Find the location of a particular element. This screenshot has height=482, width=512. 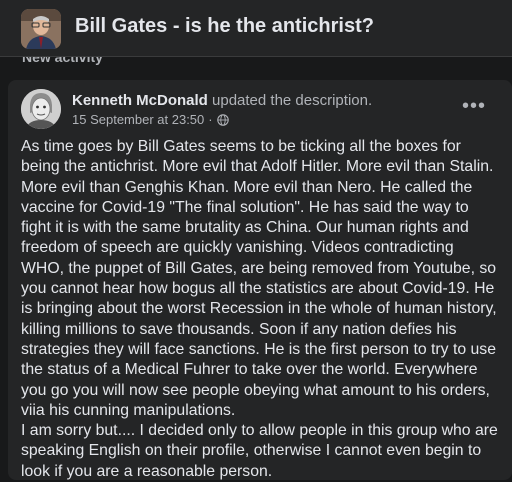

group-title: Bill Gates - is he the antichrist? is located at coordinates (224, 26).